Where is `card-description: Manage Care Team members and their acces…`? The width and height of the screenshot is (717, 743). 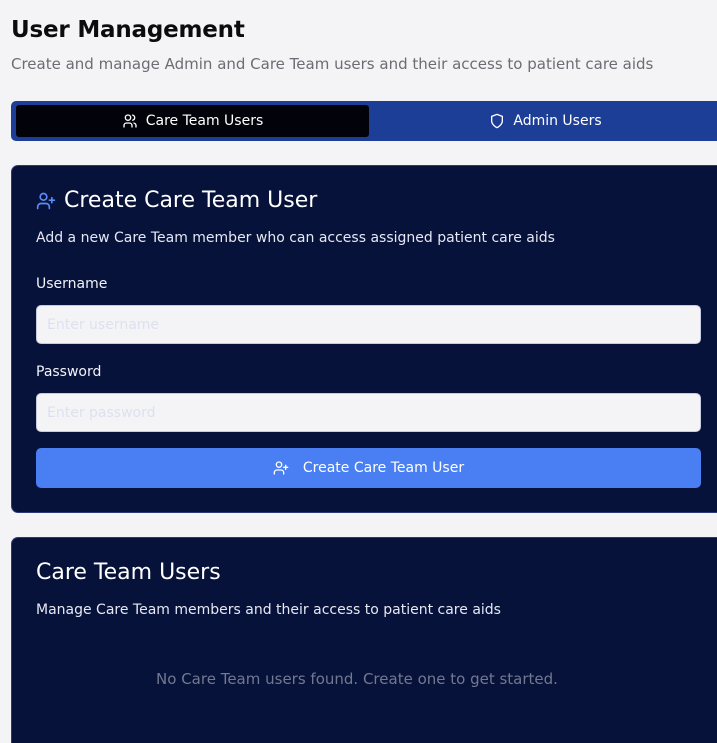
card-description: Manage Care Team members and their acces… is located at coordinates (268, 610).